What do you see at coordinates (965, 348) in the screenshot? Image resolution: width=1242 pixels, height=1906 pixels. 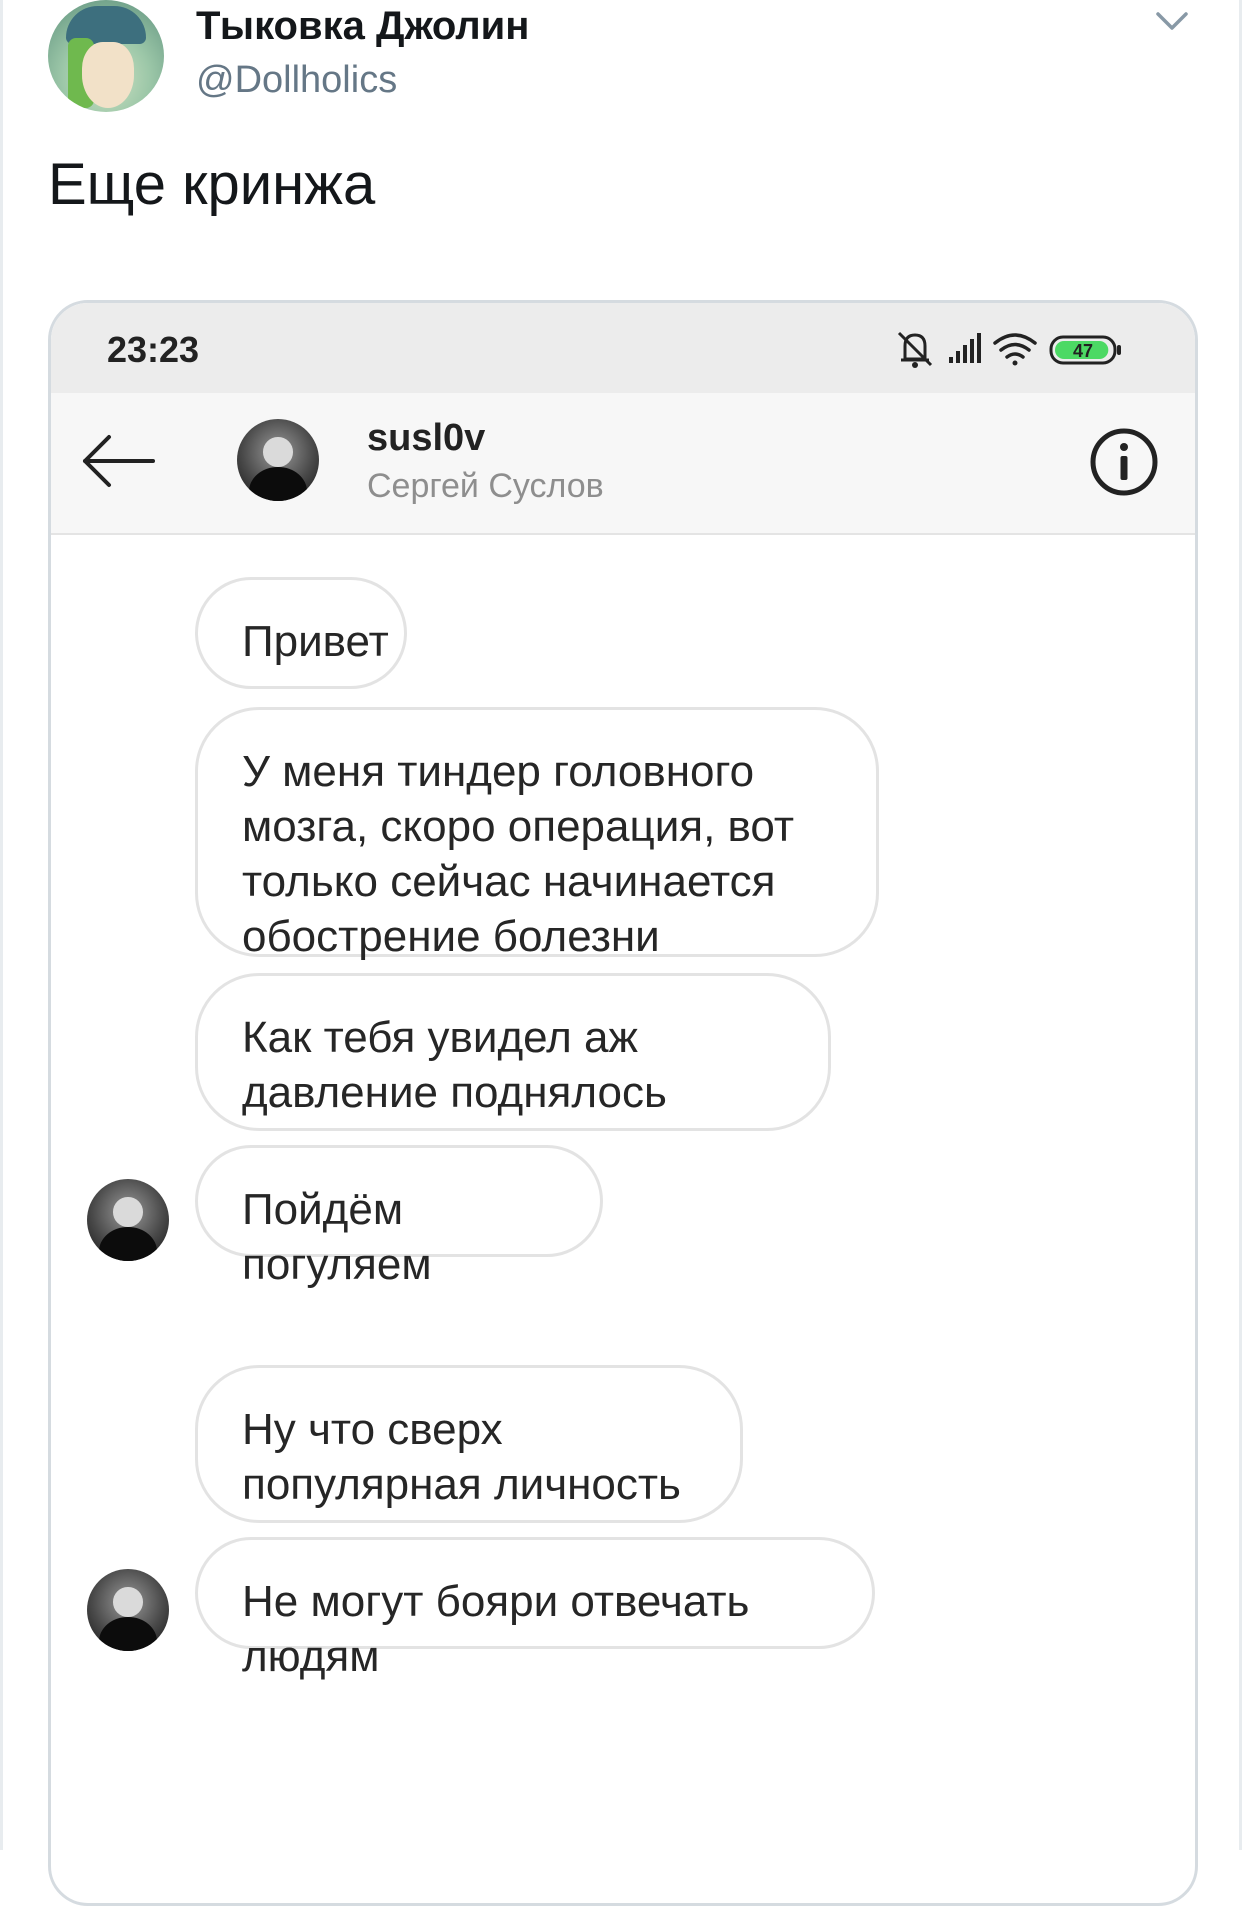 I see `signal-icon` at bounding box center [965, 348].